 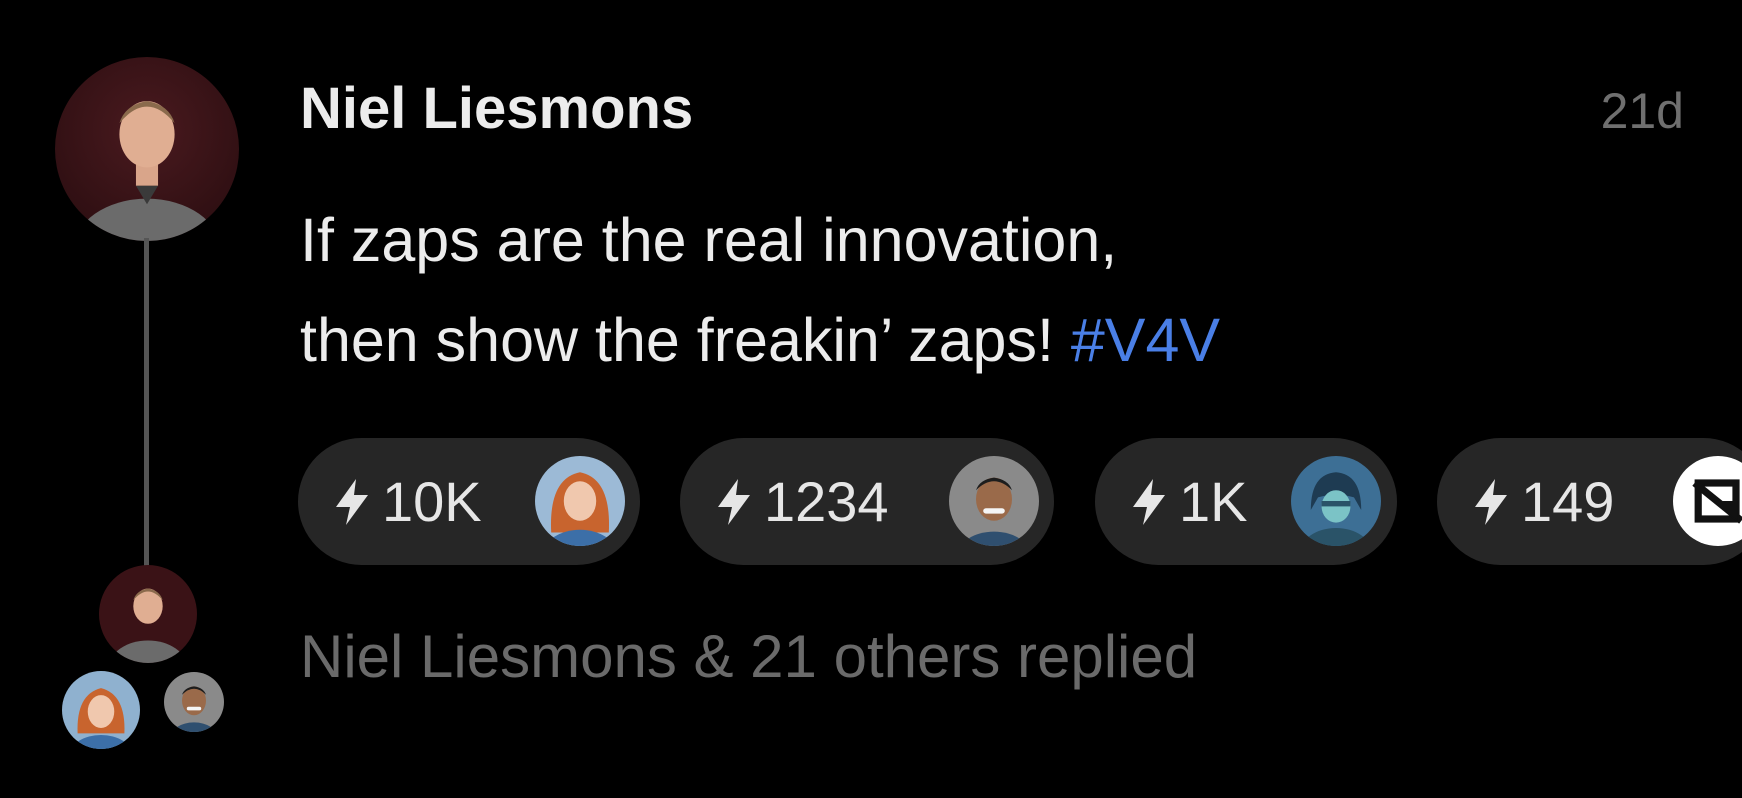 What do you see at coordinates (496, 108) in the screenshot?
I see `author-name: Niel Liesmons` at bounding box center [496, 108].